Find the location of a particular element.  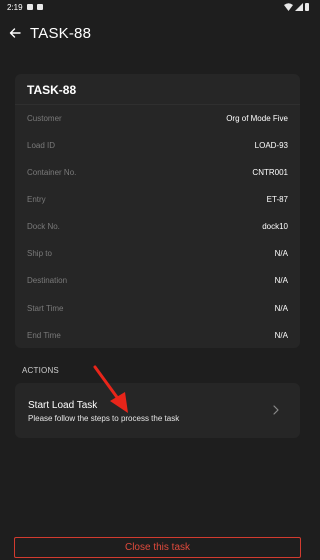

status-left: 2:19 is located at coordinates (25, 7).